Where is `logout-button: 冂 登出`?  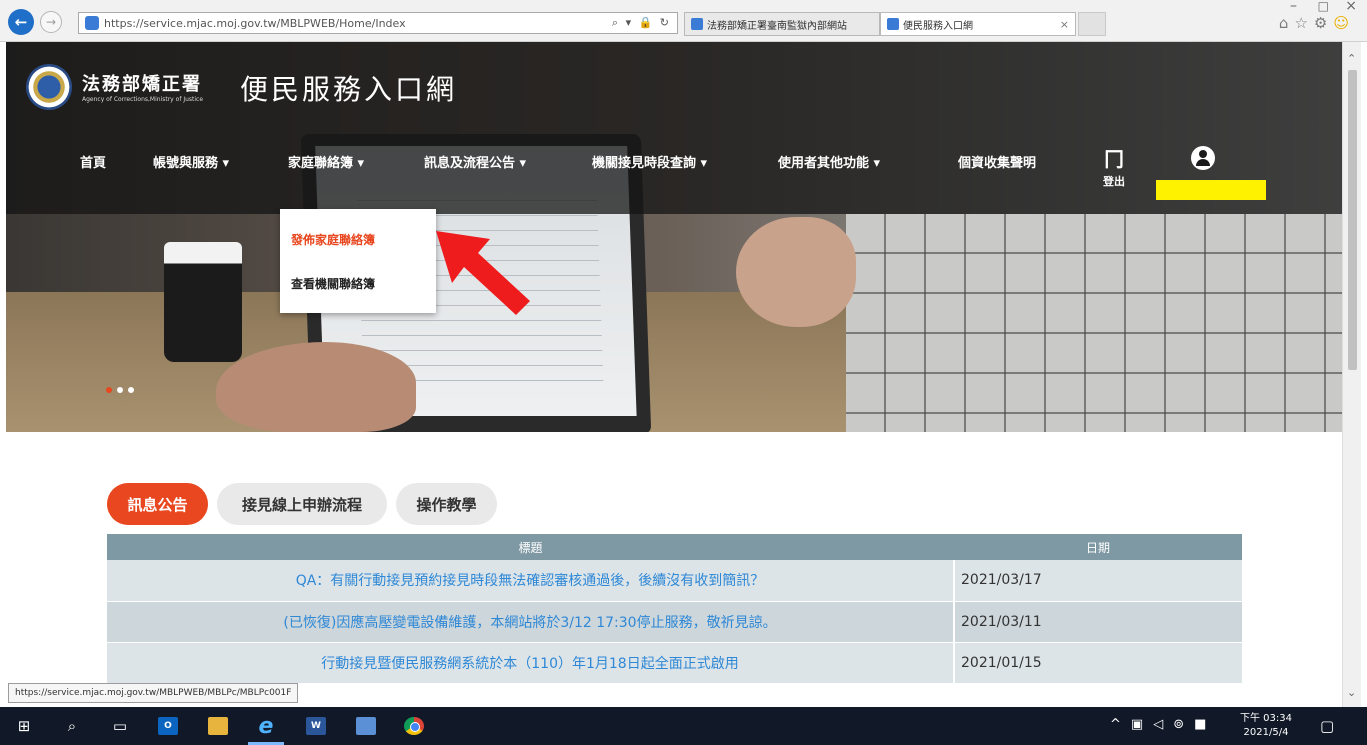 logout-button: 冂 登出 is located at coordinates (1114, 168).